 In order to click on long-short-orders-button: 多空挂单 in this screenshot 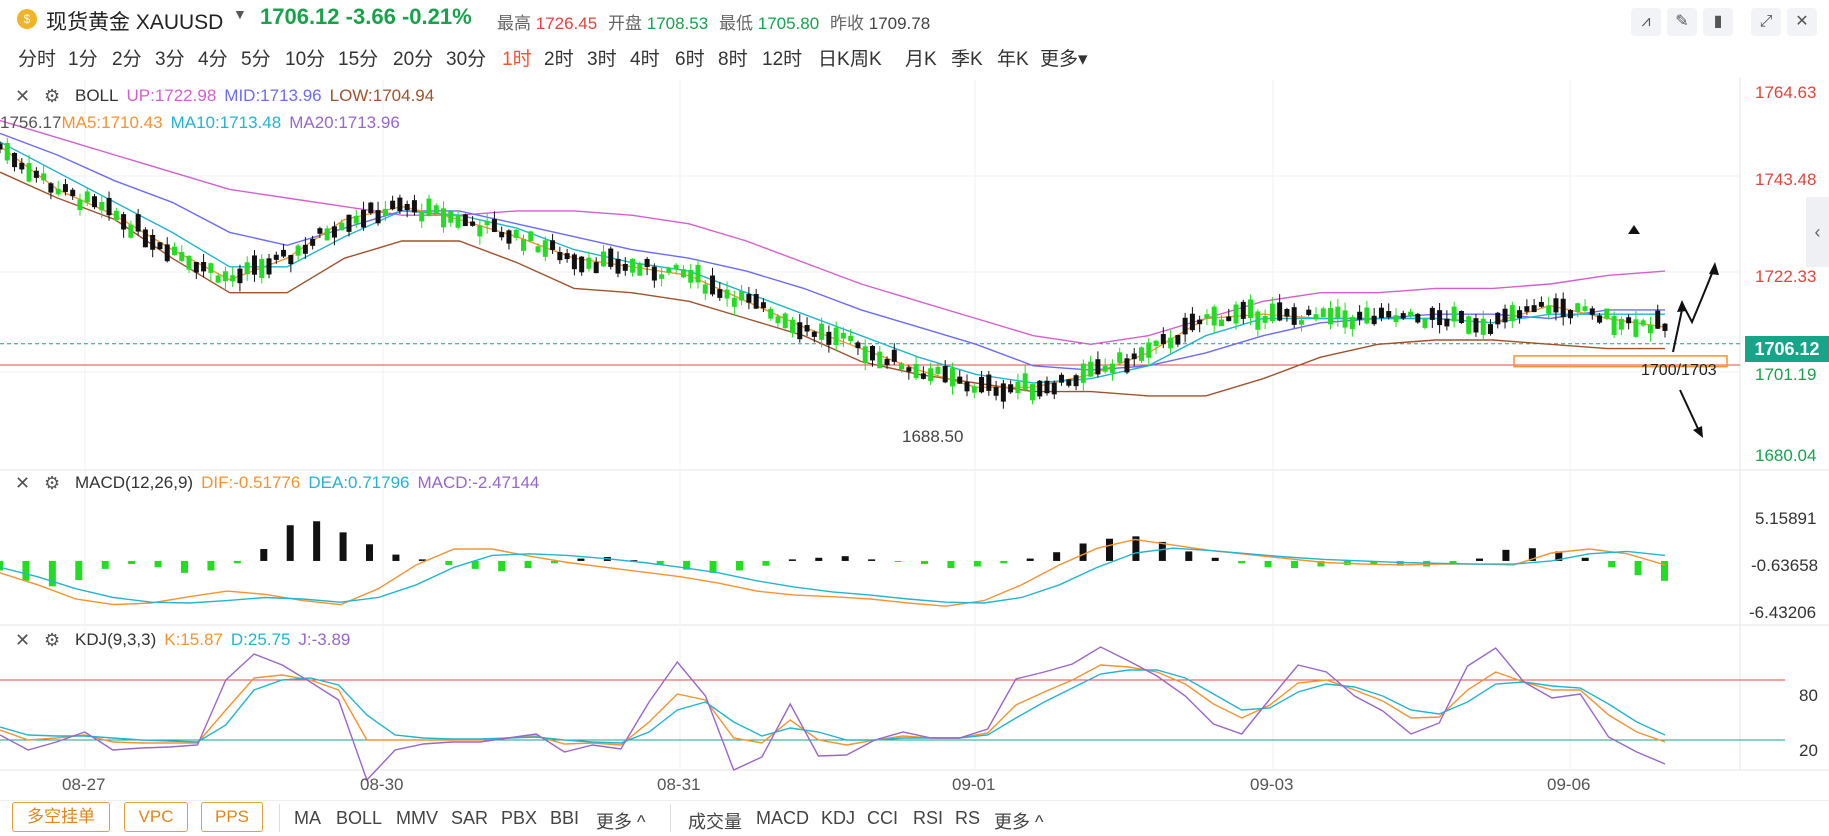, I will do `click(61, 817)`.